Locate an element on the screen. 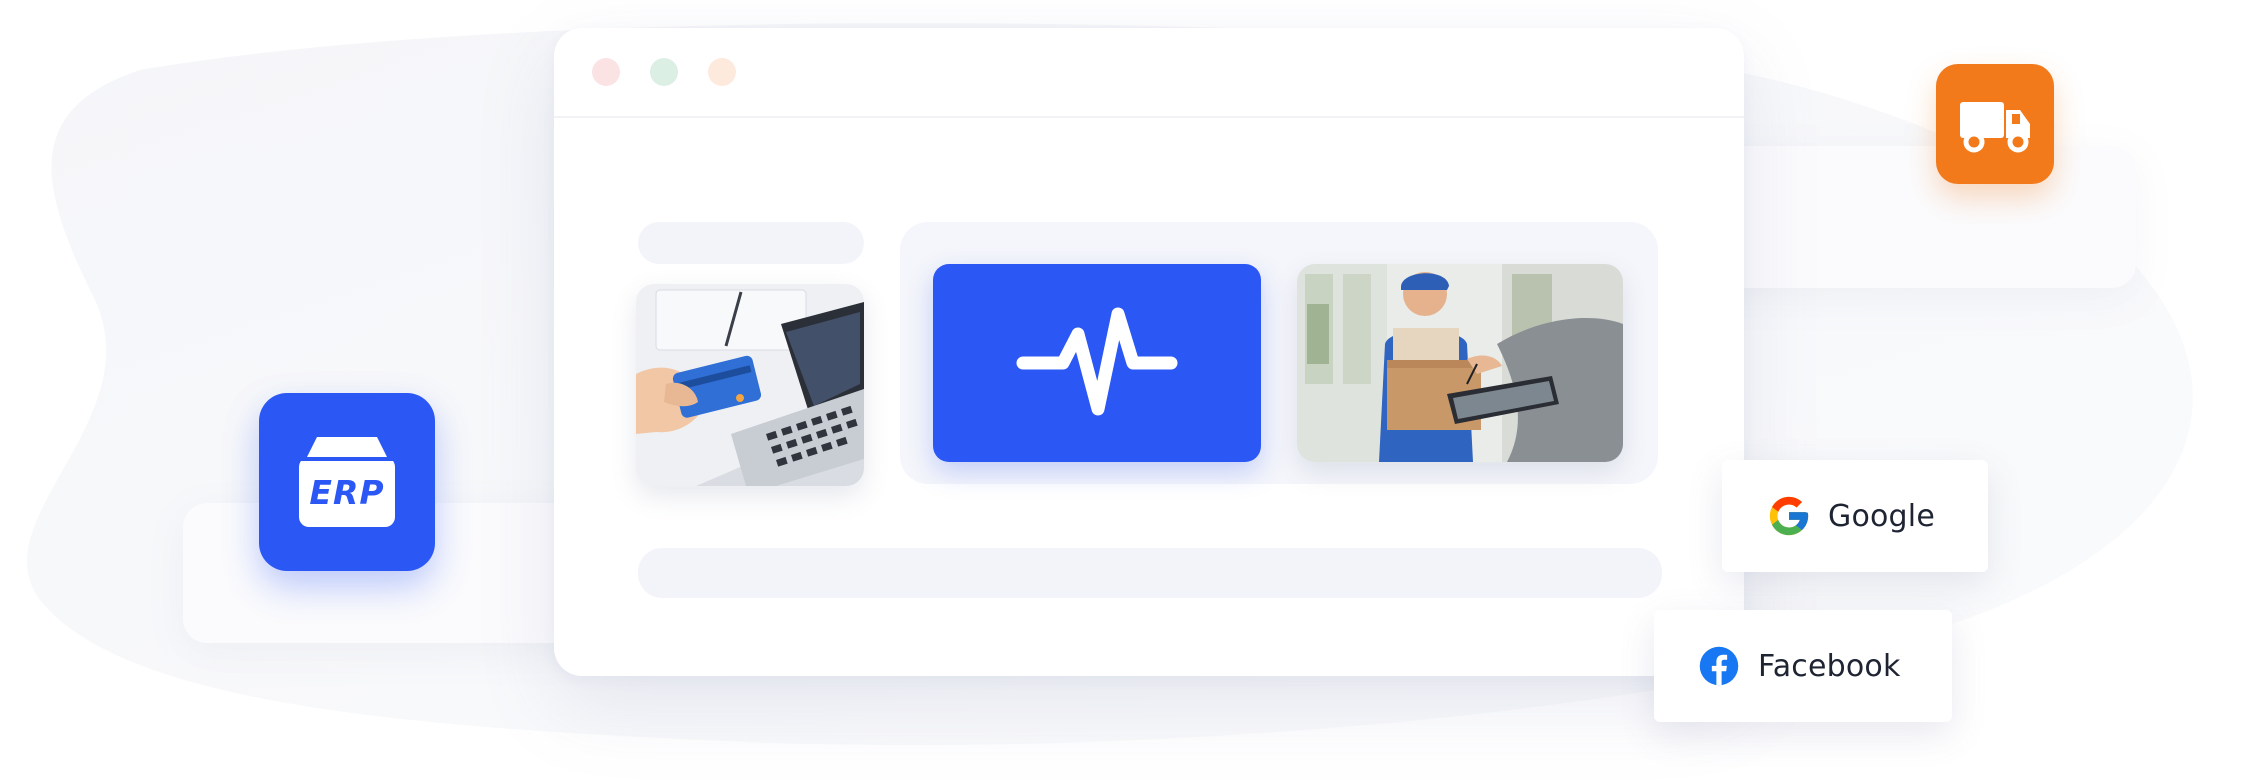  minimize-dot is located at coordinates (664, 72).